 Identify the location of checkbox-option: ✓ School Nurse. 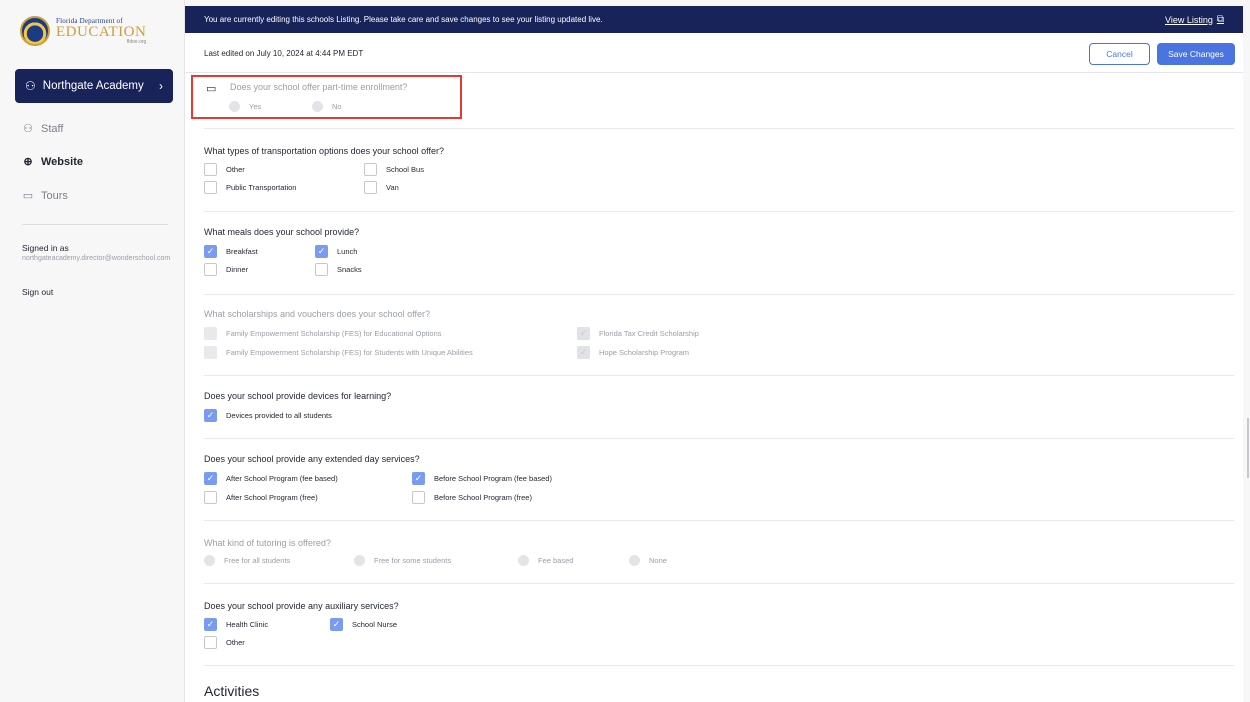
(363, 624).